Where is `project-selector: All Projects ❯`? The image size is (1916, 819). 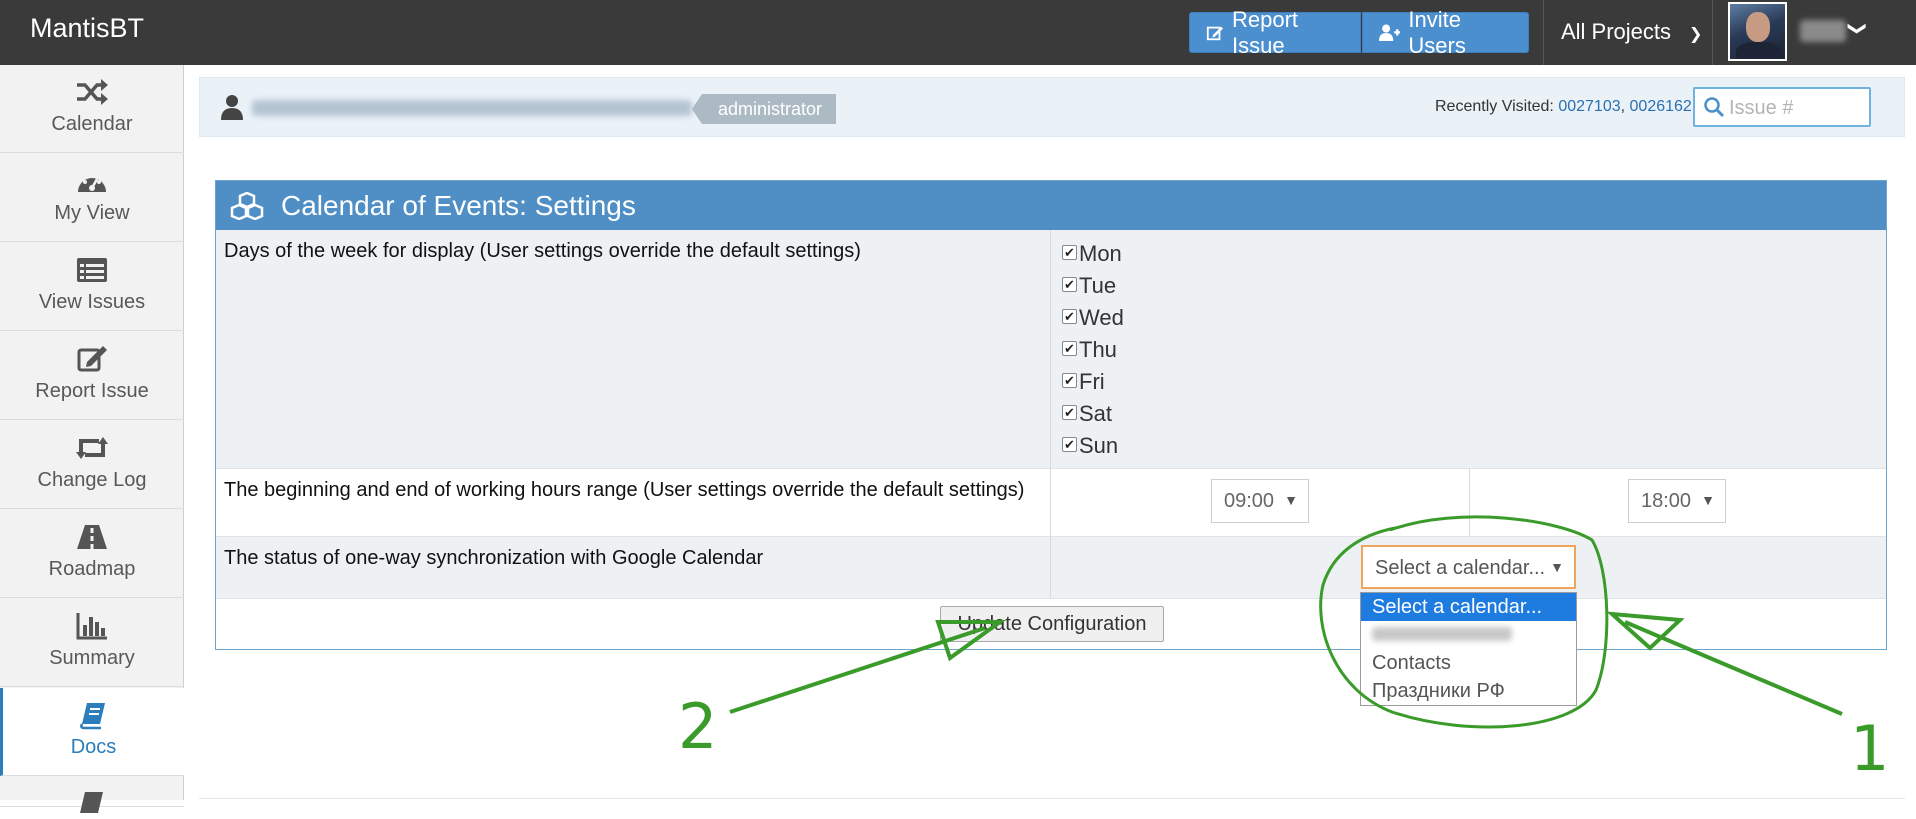
project-selector: All Projects ❯ is located at coordinates (1631, 32).